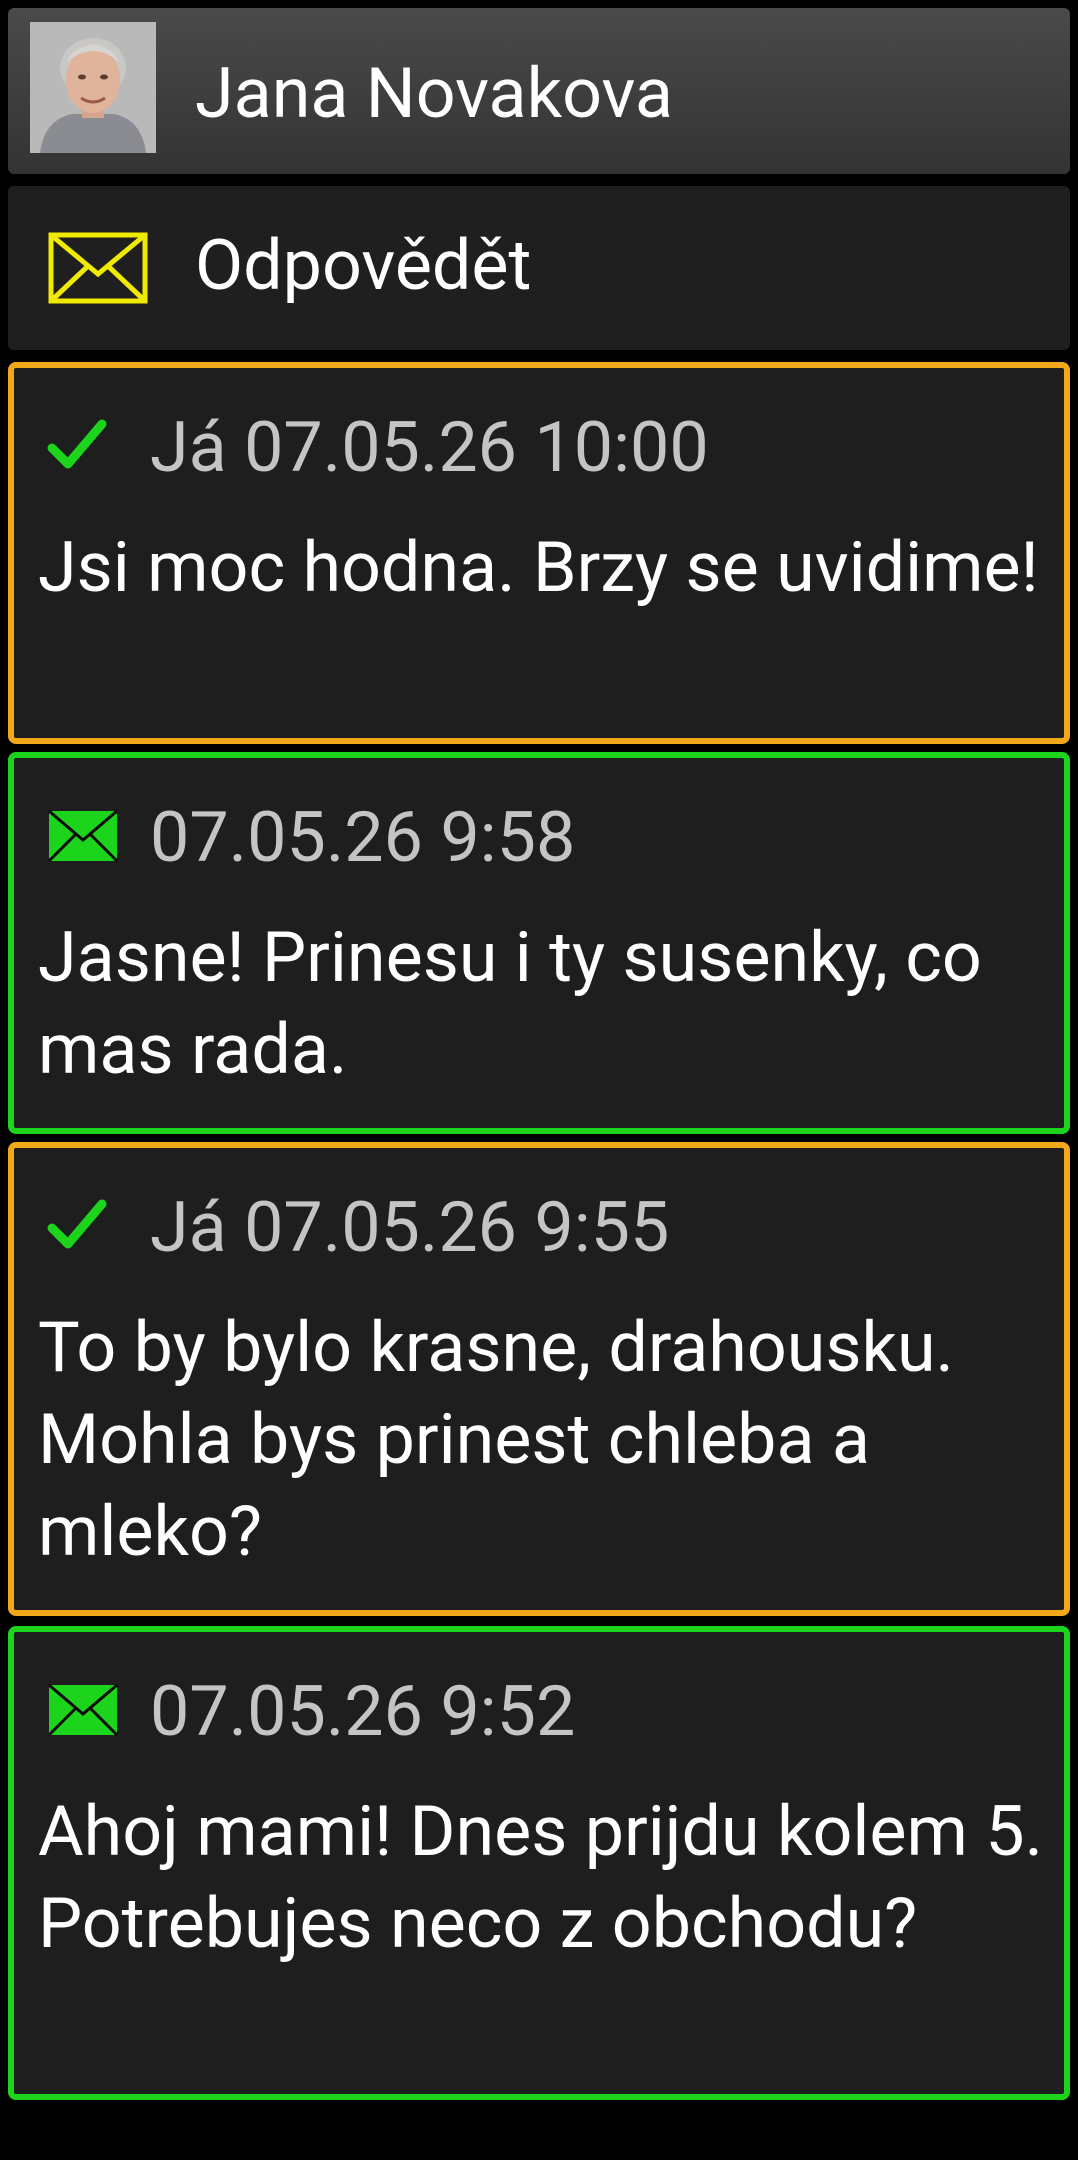  I want to click on reply-label: Odpovědět, so click(363, 266).